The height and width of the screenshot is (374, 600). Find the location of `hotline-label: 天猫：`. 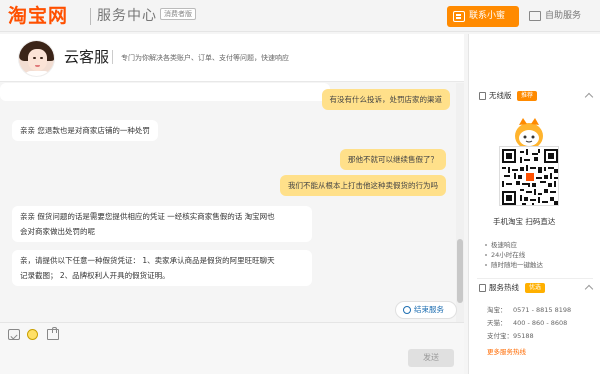

hotline-label: 天猫： is located at coordinates (497, 323).